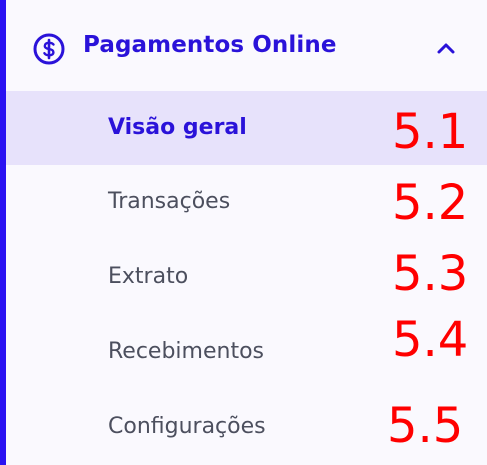  What do you see at coordinates (148, 276) in the screenshot?
I see `submenu-item-label: Extrato` at bounding box center [148, 276].